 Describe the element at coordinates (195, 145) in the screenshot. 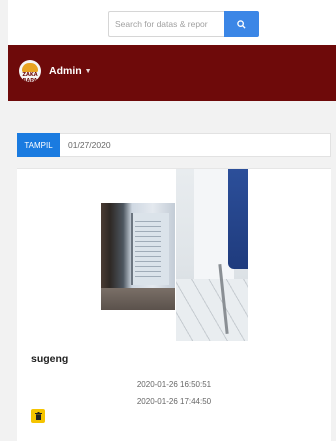

I see `date-input` at that location.